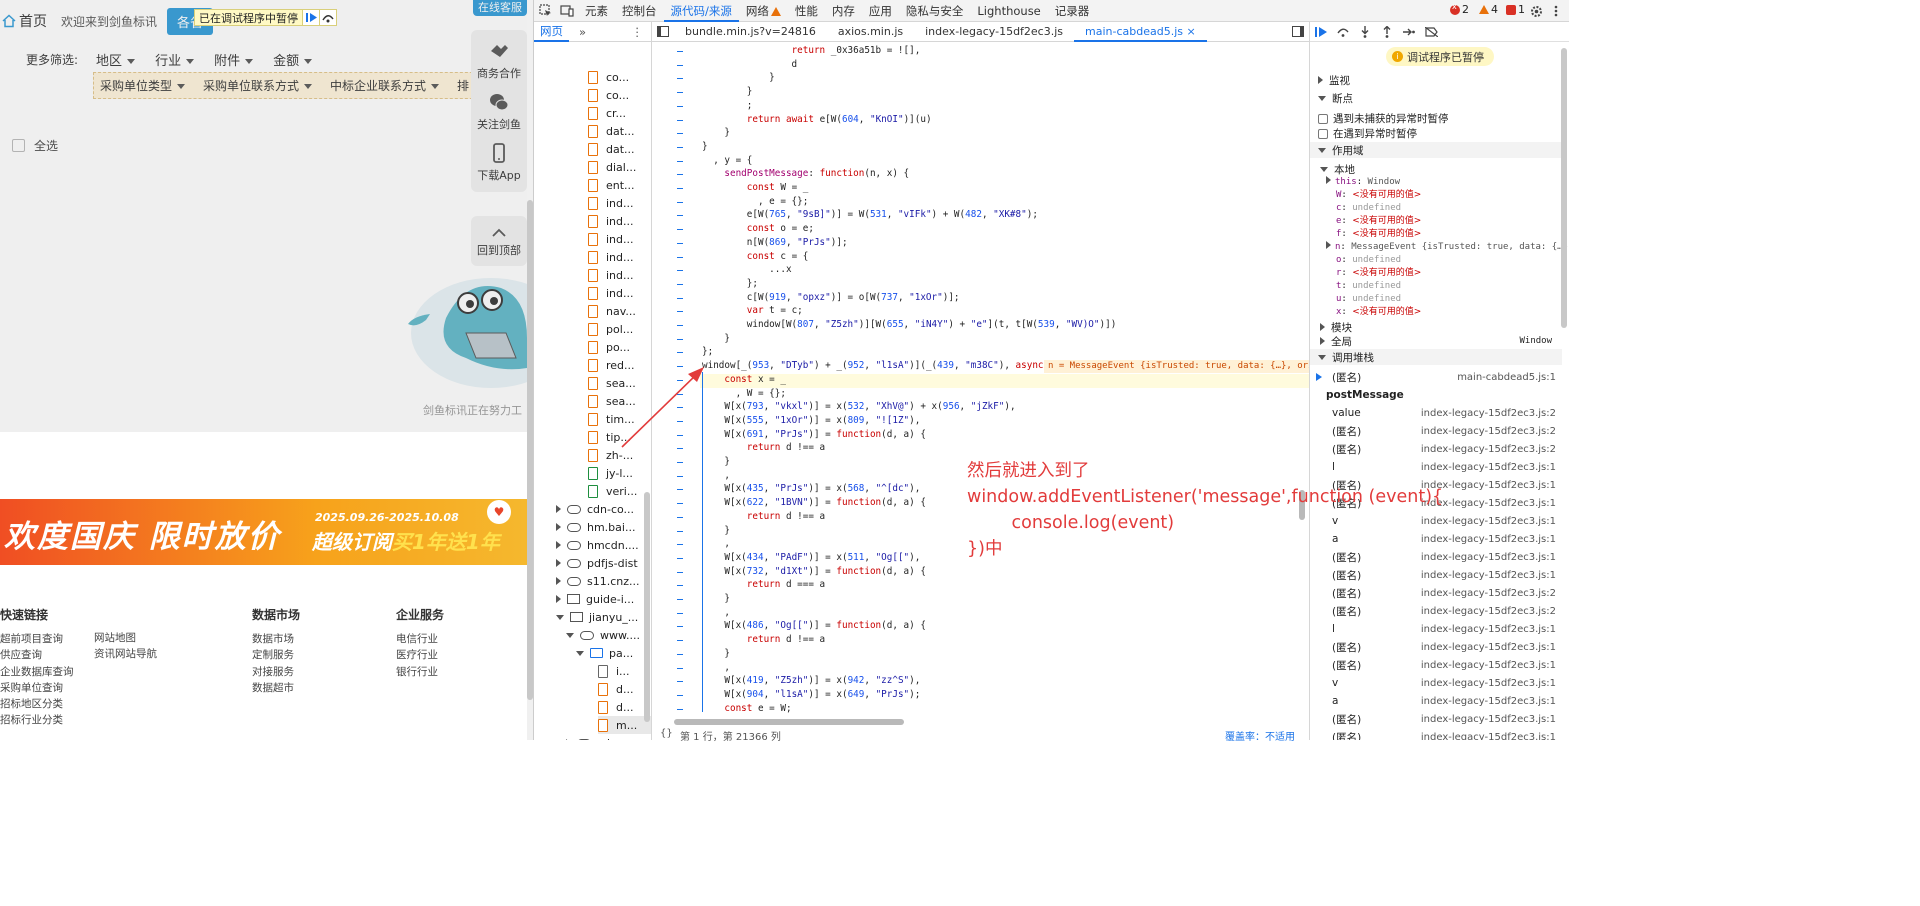 The height and width of the screenshot is (906, 1920). Describe the element at coordinates (293, 59) in the screenshot. I see `filter-amount: 金额` at that location.